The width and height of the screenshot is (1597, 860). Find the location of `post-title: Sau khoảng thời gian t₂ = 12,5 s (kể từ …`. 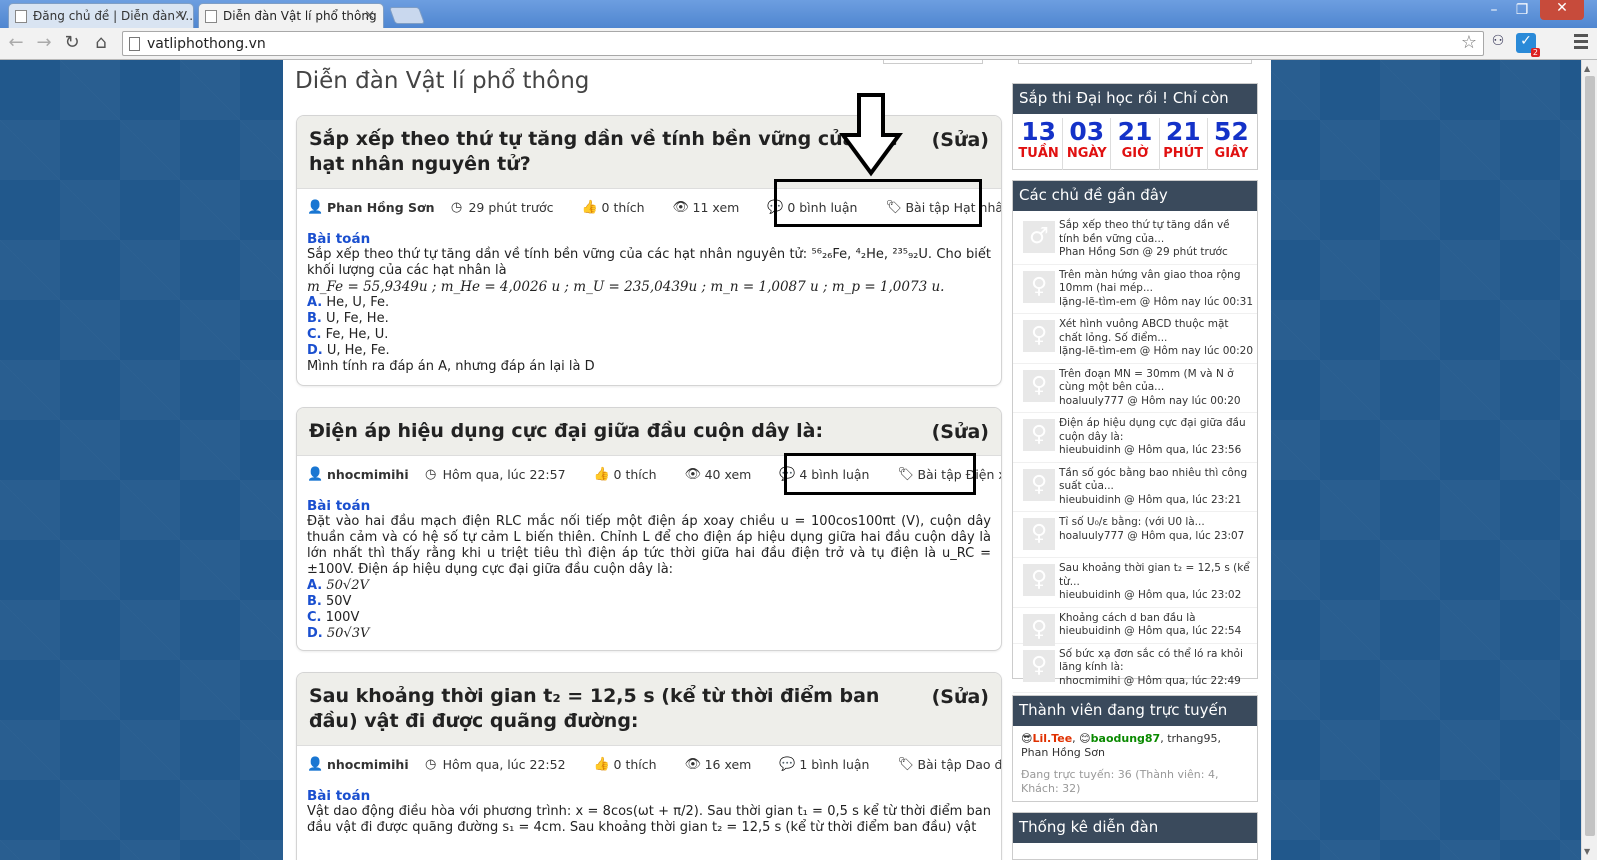

post-title: Sau khoảng thời gian t₂ = 12,5 s (kể từ … is located at coordinates (619, 709).